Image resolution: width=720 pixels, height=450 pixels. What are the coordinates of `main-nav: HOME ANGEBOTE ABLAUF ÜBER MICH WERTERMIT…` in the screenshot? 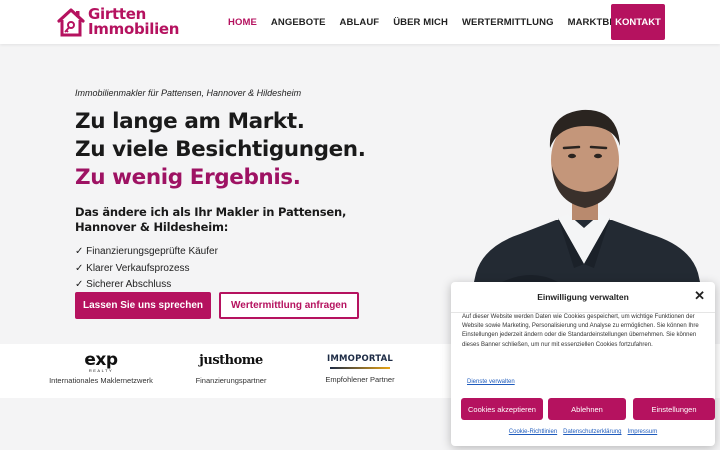 It's located at (447, 22).